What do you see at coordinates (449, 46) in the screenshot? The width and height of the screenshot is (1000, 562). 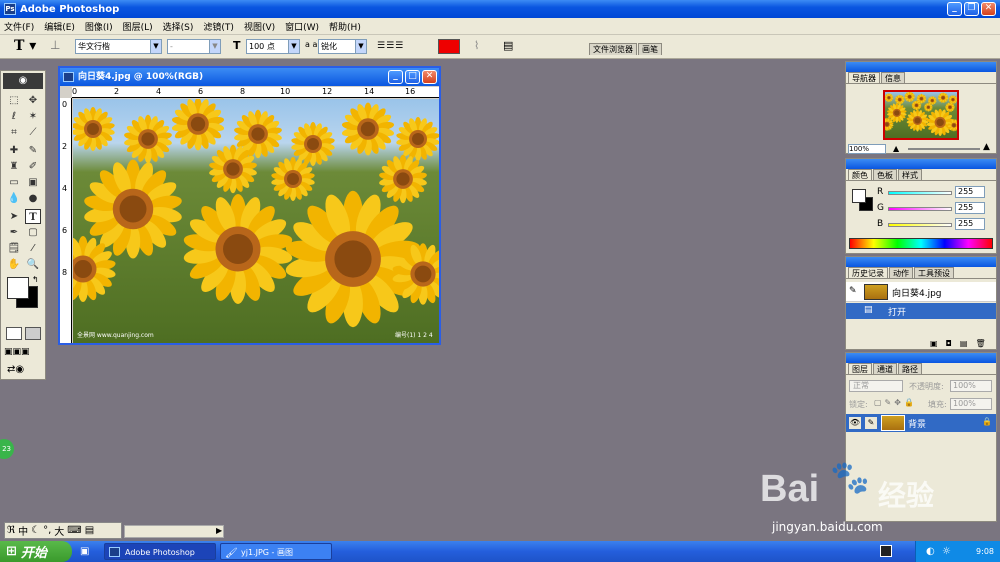 I see `text-color-swatch` at bounding box center [449, 46].